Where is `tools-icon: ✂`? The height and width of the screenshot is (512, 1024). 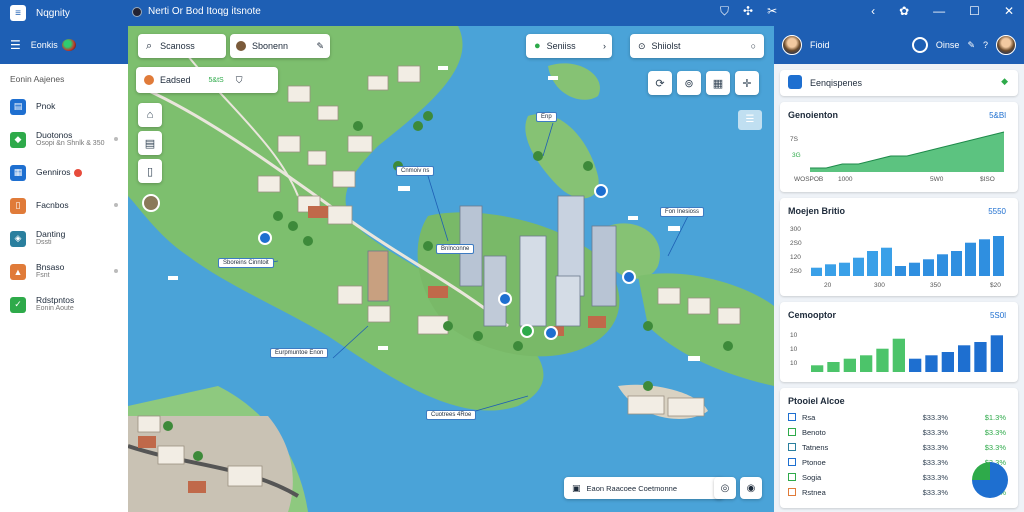 tools-icon: ✂ is located at coordinates (772, 11).